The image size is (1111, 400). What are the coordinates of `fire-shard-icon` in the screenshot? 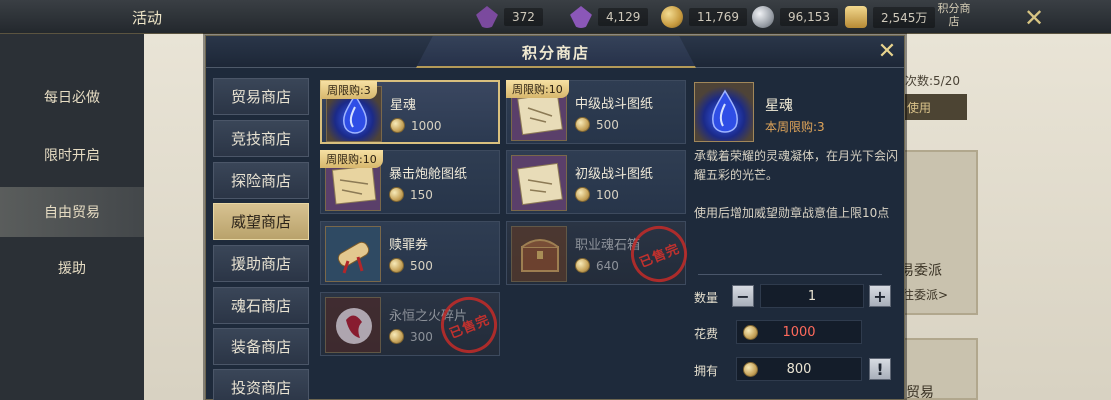 It's located at (353, 325).